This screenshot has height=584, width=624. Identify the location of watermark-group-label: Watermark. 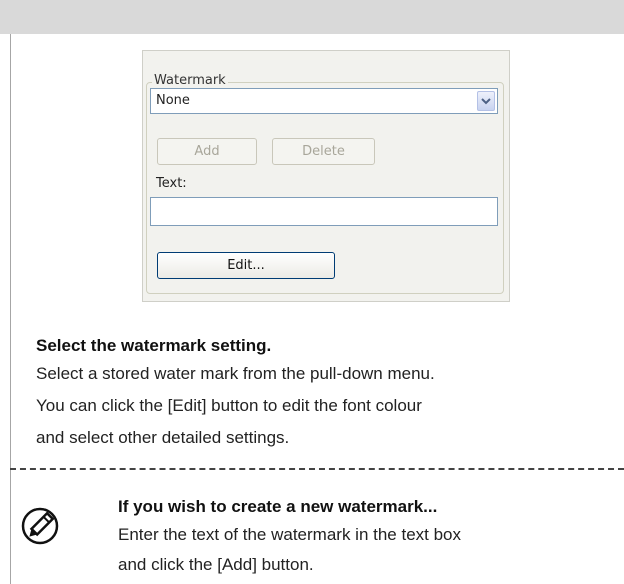
(190, 80).